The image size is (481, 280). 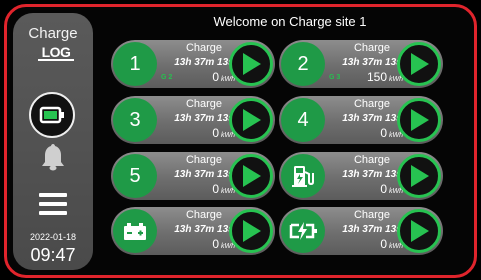 What do you see at coordinates (167, 77) in the screenshot?
I see `connector-badge: G 2` at bounding box center [167, 77].